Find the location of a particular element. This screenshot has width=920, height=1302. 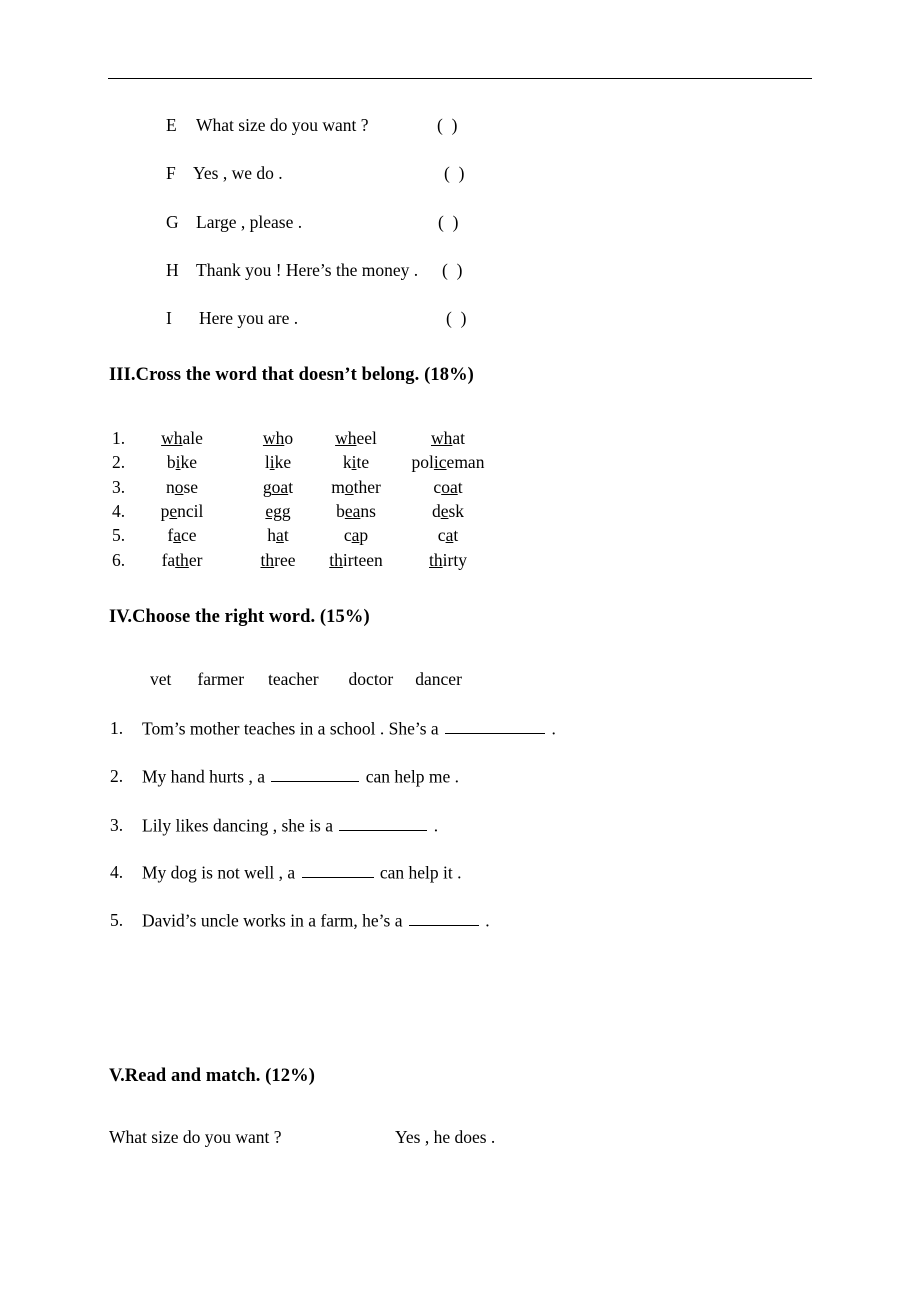

section-4-word-bank: vet farmer teacher doctor dancer is located at coordinates (306, 679).